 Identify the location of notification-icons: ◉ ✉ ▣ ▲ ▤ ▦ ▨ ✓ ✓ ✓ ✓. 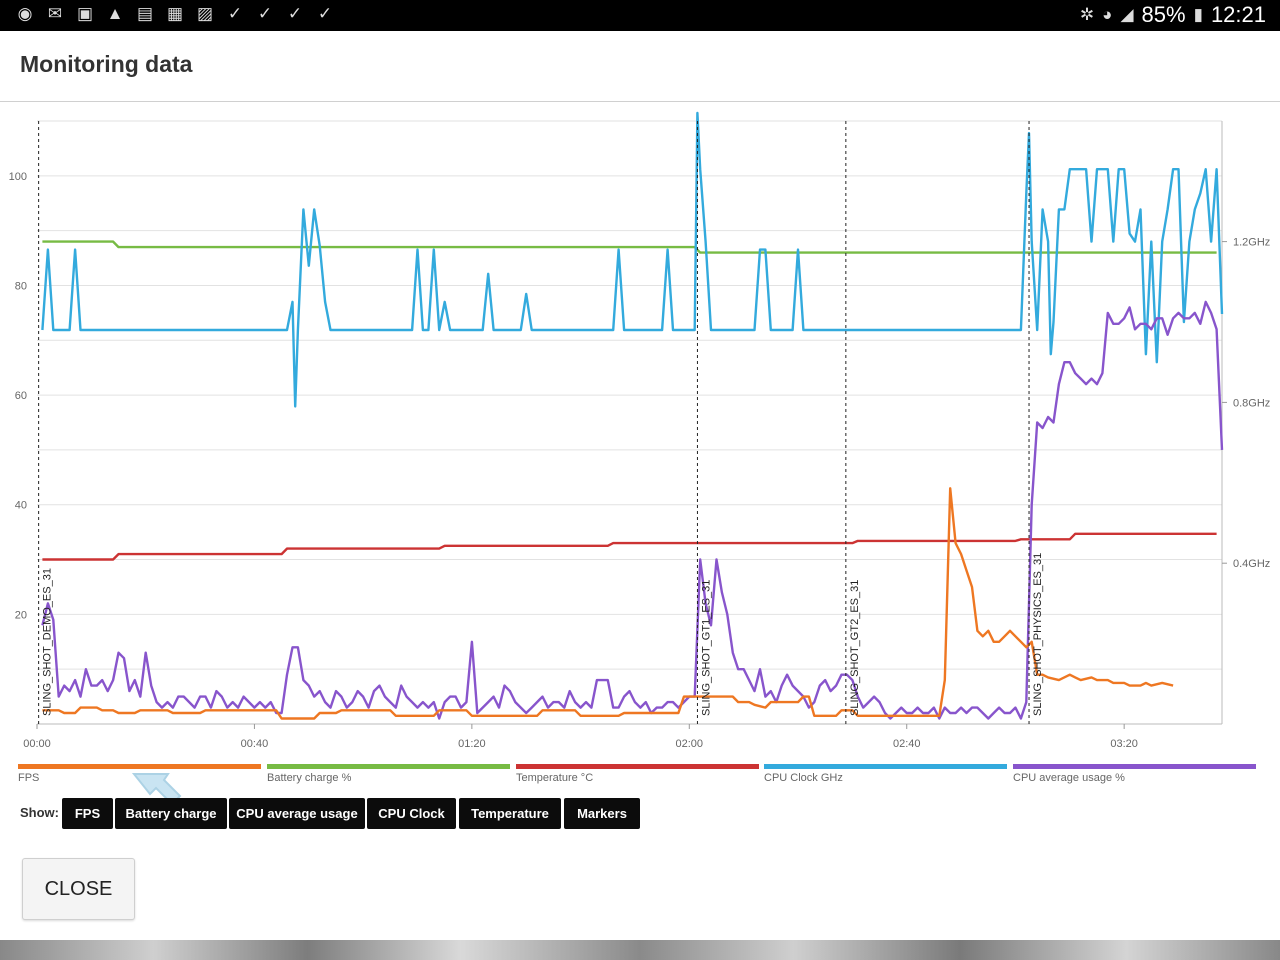
(175, 14).